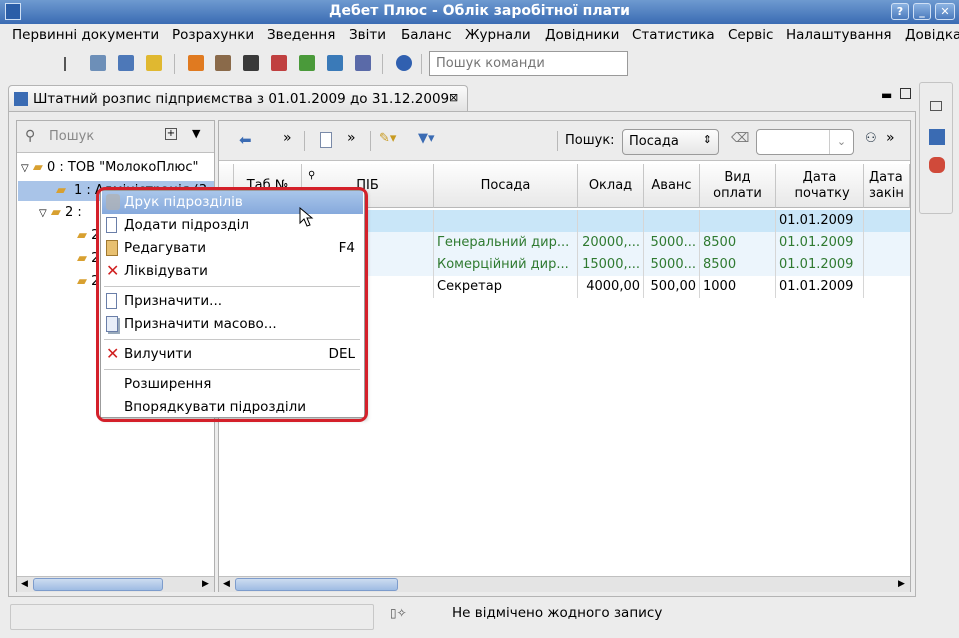 This screenshot has height=638, width=959. Describe the element at coordinates (937, 137) in the screenshot. I see `app-view-icon` at that location.